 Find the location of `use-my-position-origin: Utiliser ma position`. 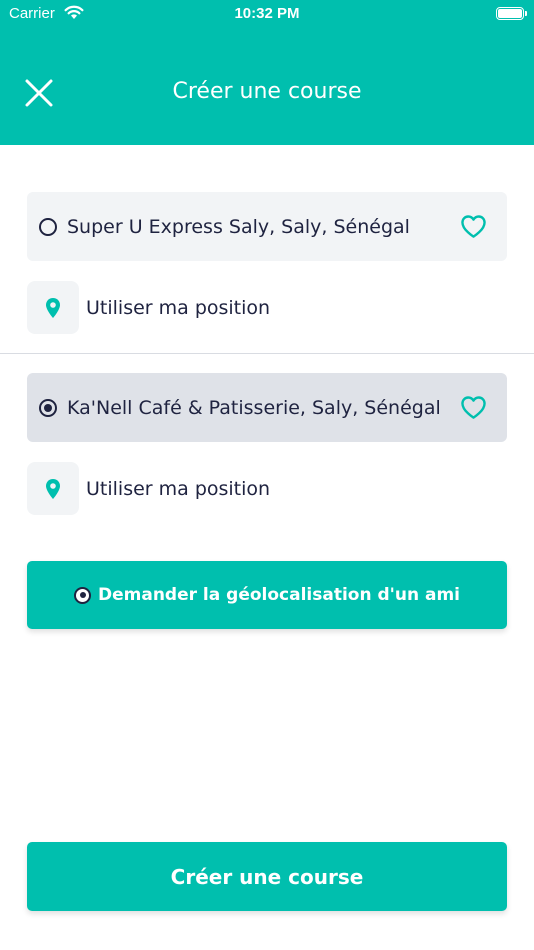

use-my-position-origin: Utiliser ma position is located at coordinates (148, 307).